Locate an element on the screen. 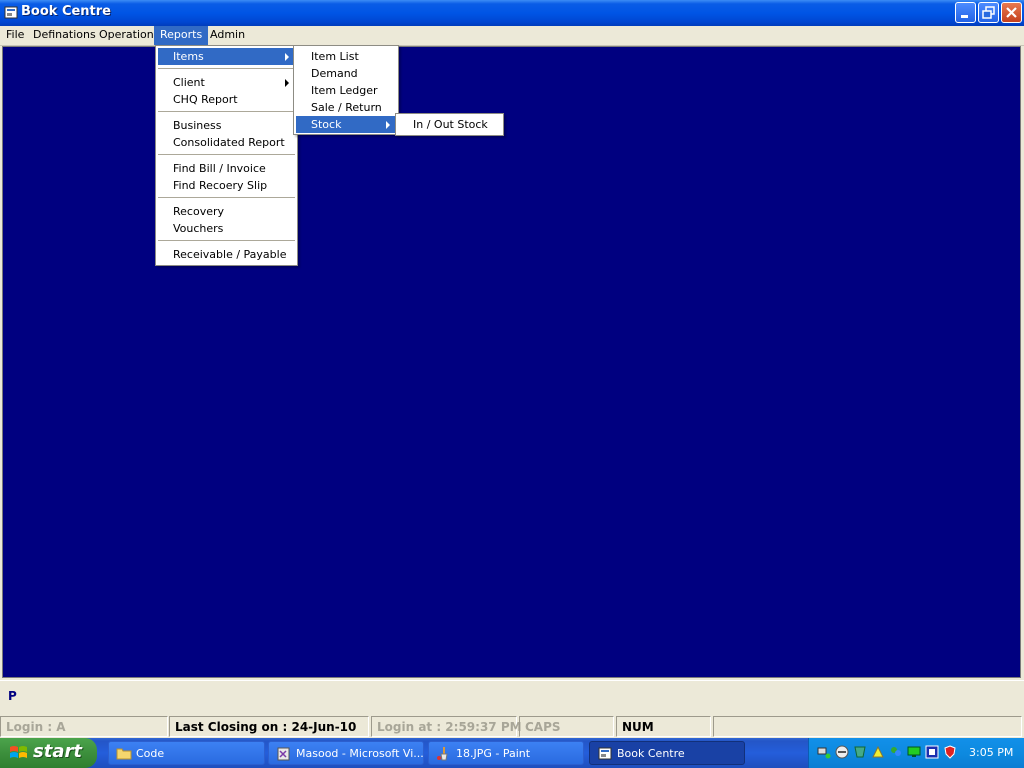 This screenshot has width=1024, height=768. restore-icon is located at coordinates (988, 12).